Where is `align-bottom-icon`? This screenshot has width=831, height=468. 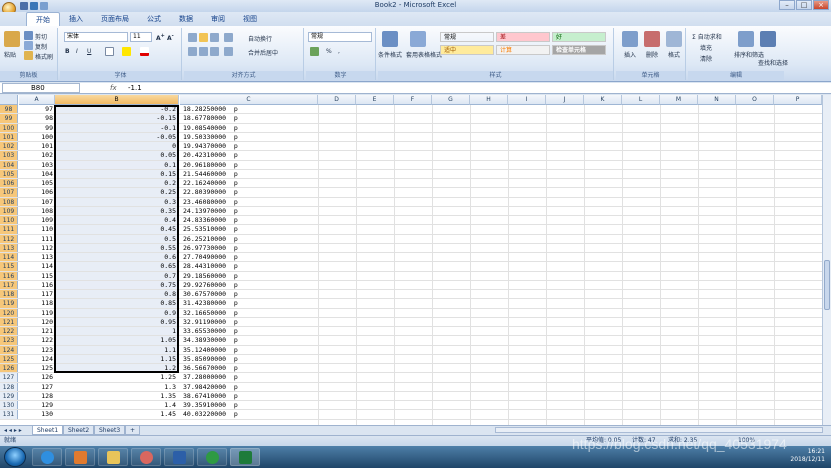 align-bottom-icon is located at coordinates (214, 37).